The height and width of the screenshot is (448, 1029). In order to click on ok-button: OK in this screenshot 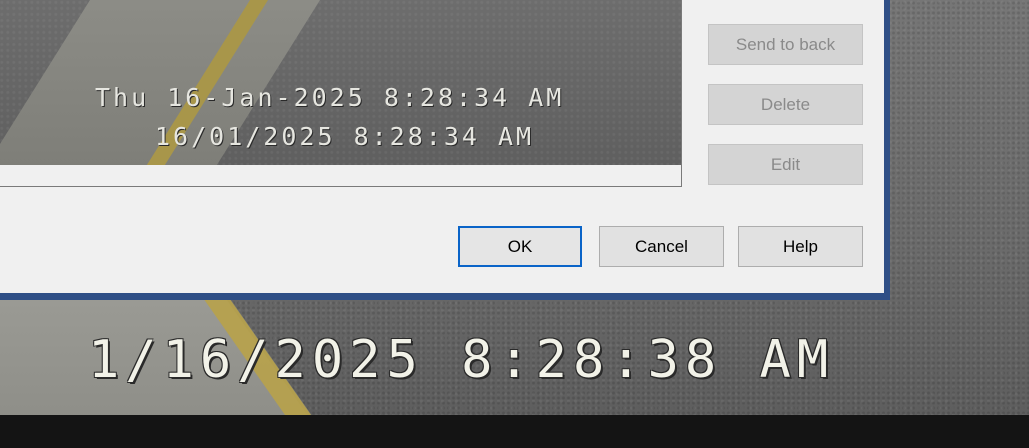, I will do `click(520, 246)`.